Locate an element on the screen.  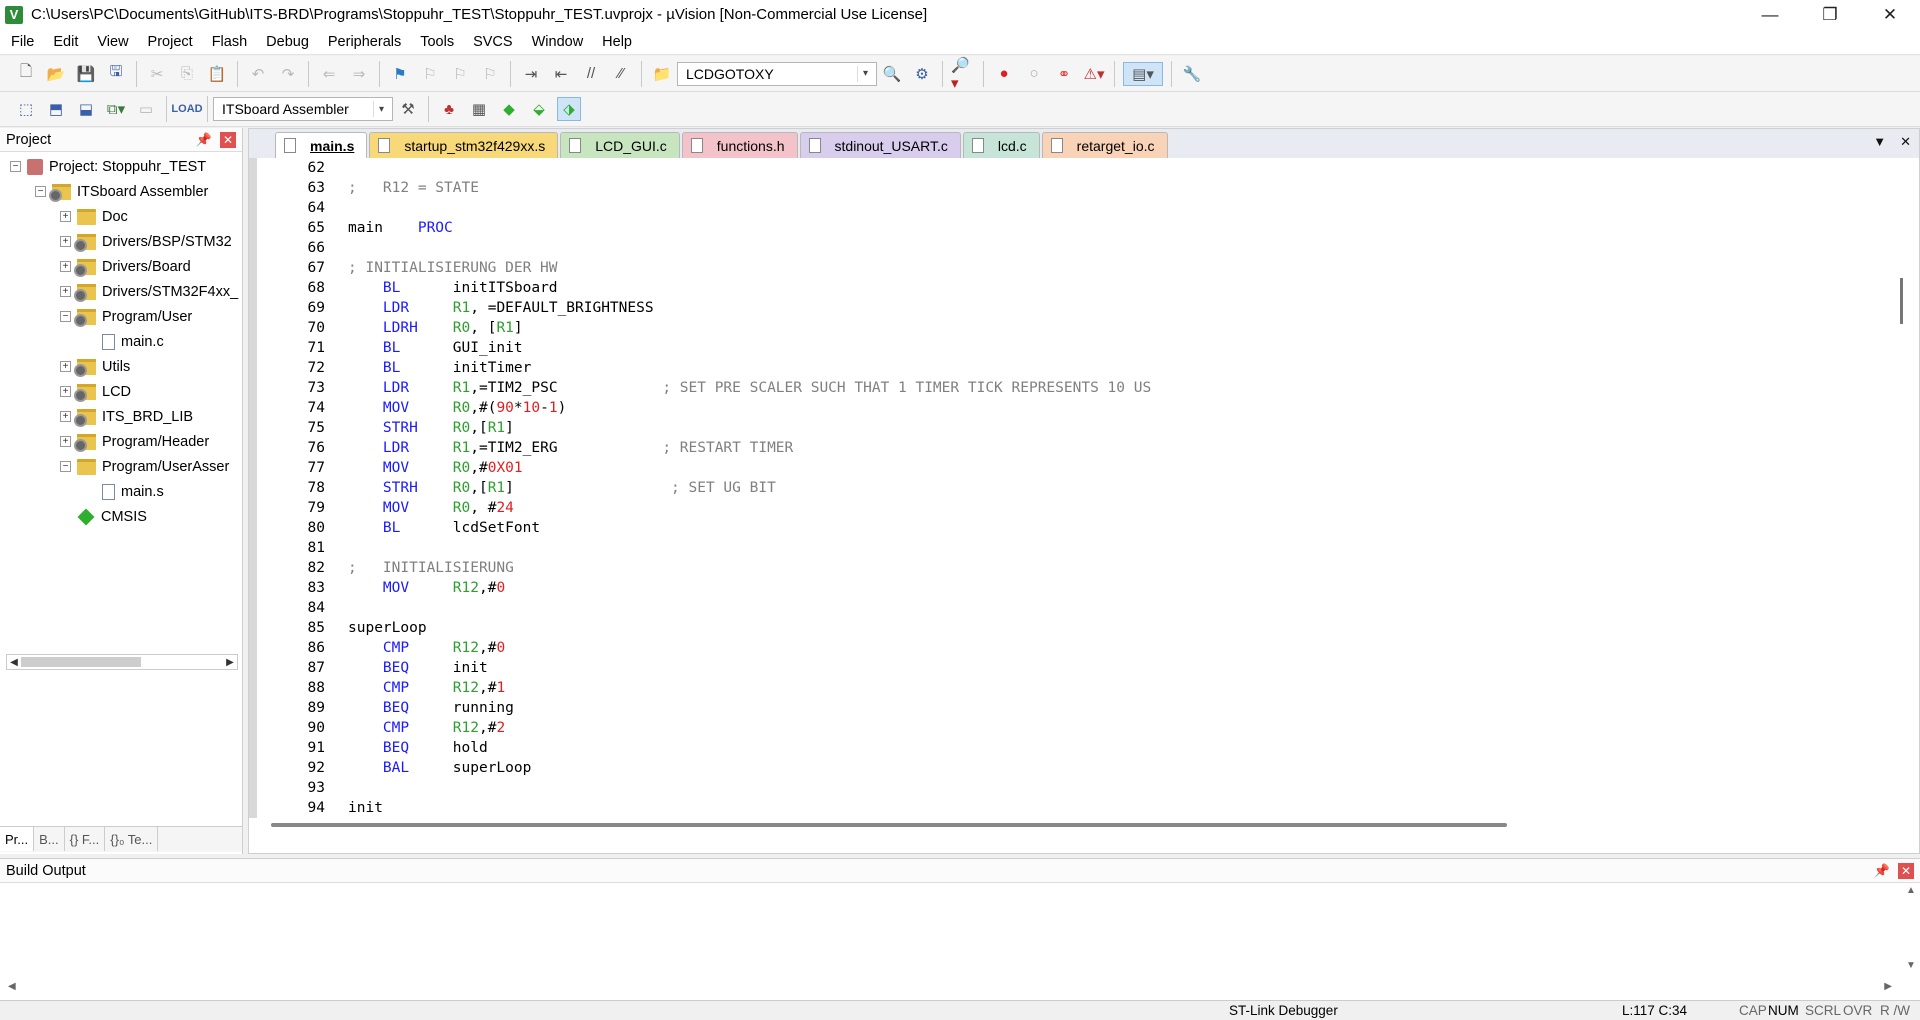
incremental-find-icon: ⚙ is located at coordinates (922, 74).